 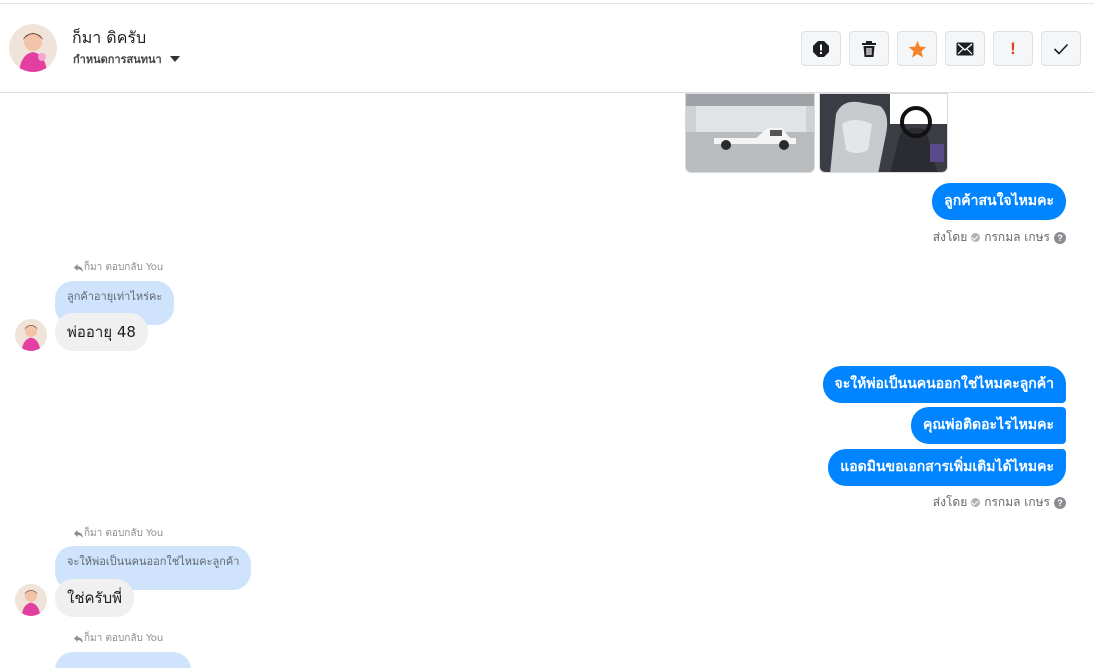 I want to click on outgoing-message: จะให้พ่อเป็นนคนออกใช่ไหมคะลูกค้า, so click(x=944, y=384).